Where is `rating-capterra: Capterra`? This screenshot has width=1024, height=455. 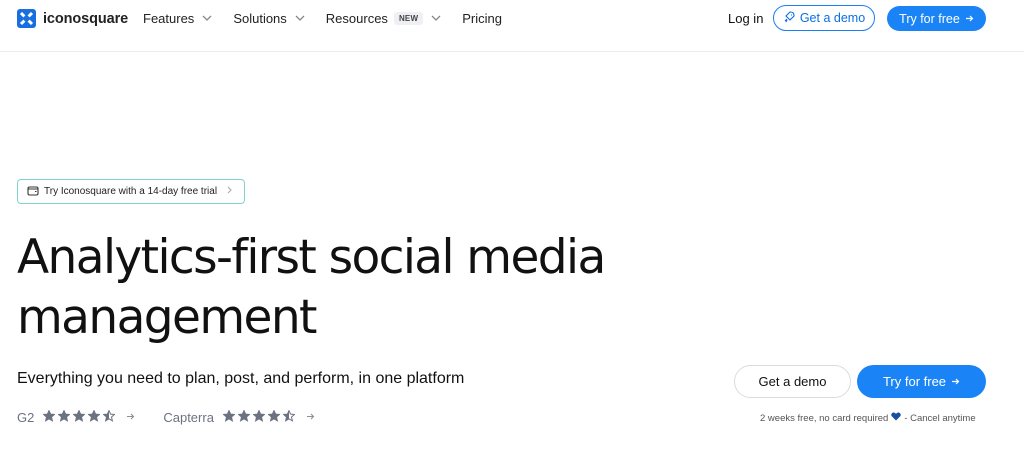
rating-capterra: Capterra is located at coordinates (239, 417).